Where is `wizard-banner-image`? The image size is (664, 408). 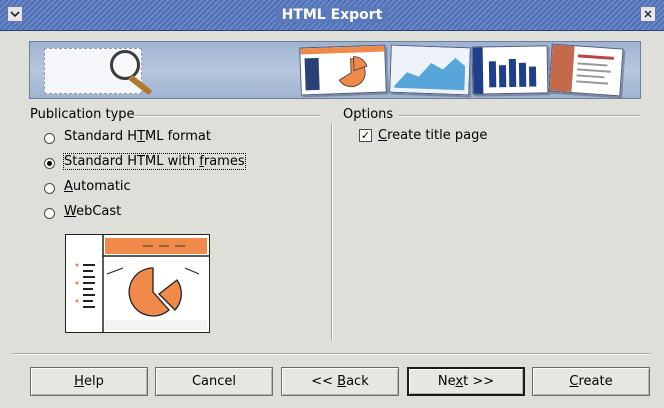
wizard-banner-image is located at coordinates (335, 70).